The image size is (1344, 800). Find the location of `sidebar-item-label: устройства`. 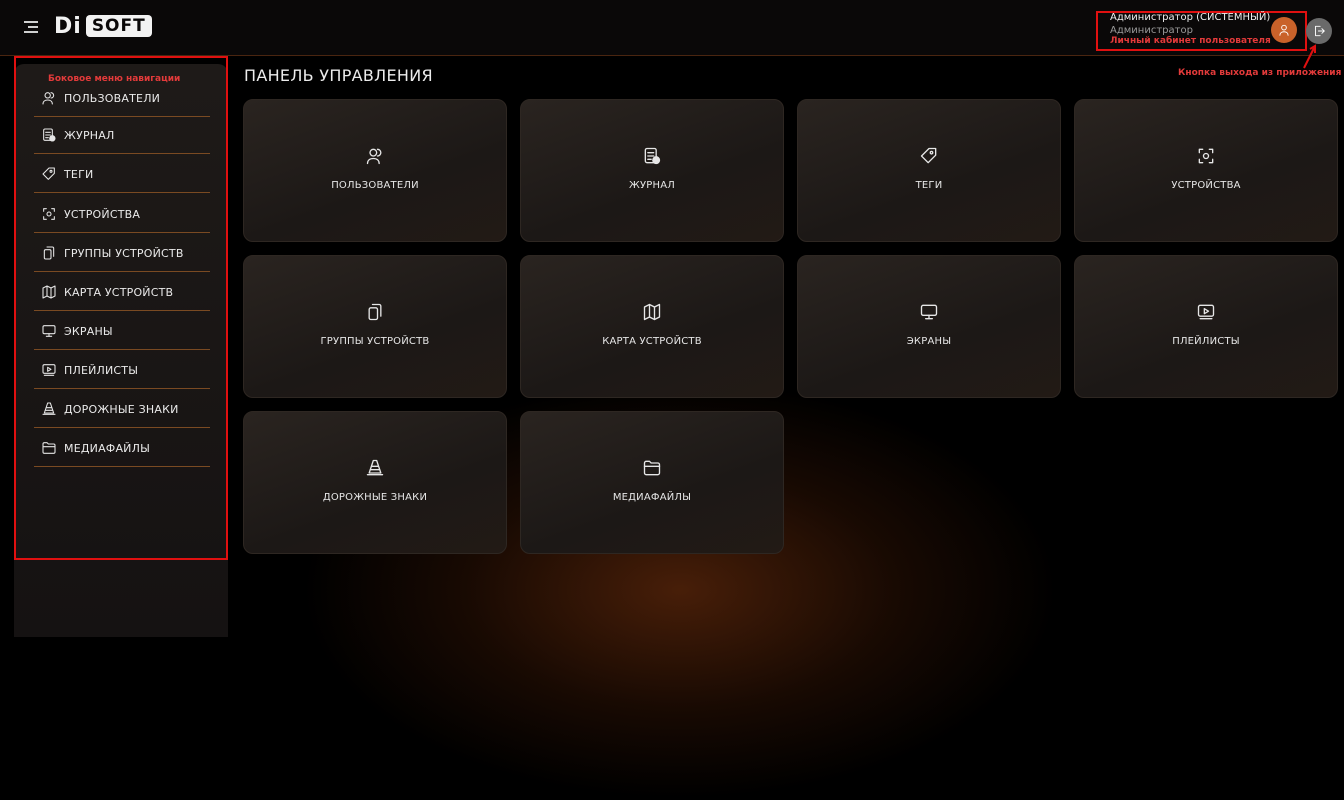

sidebar-item-label: устройства is located at coordinates (102, 214).